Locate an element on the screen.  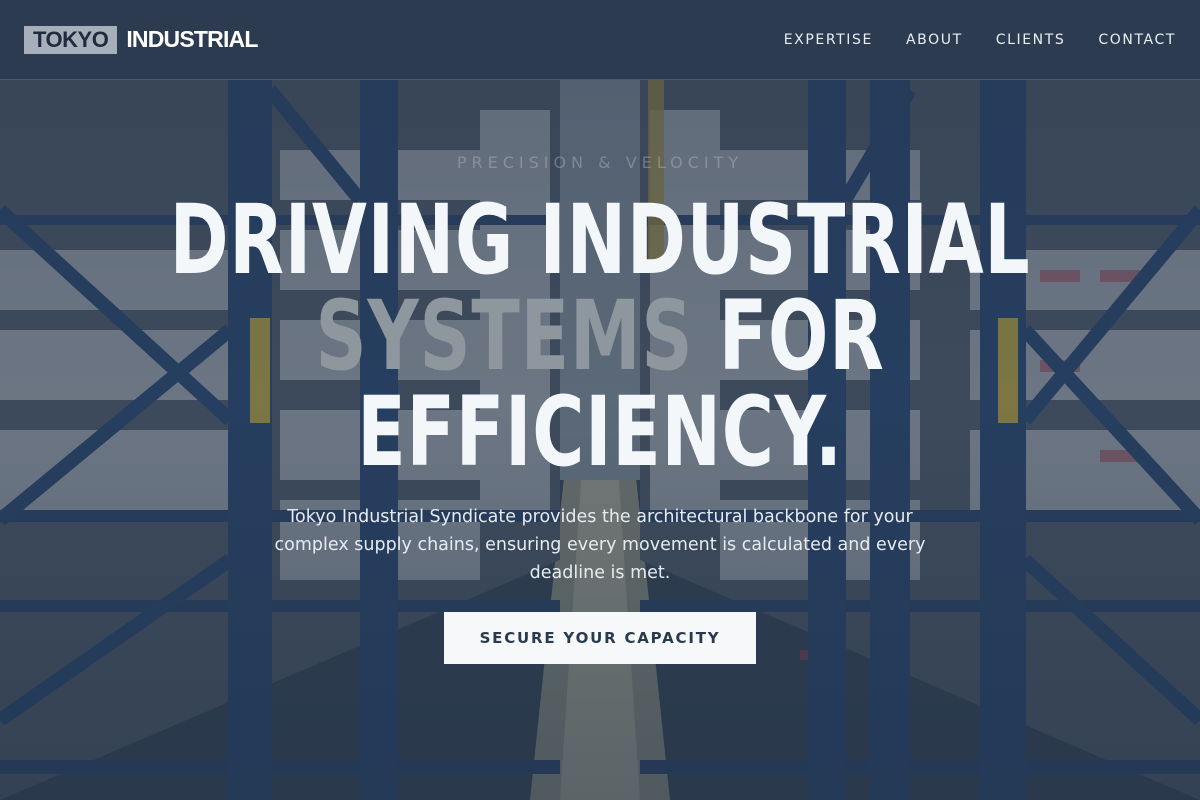
logo-box-text: TOKYO is located at coordinates (71, 39).